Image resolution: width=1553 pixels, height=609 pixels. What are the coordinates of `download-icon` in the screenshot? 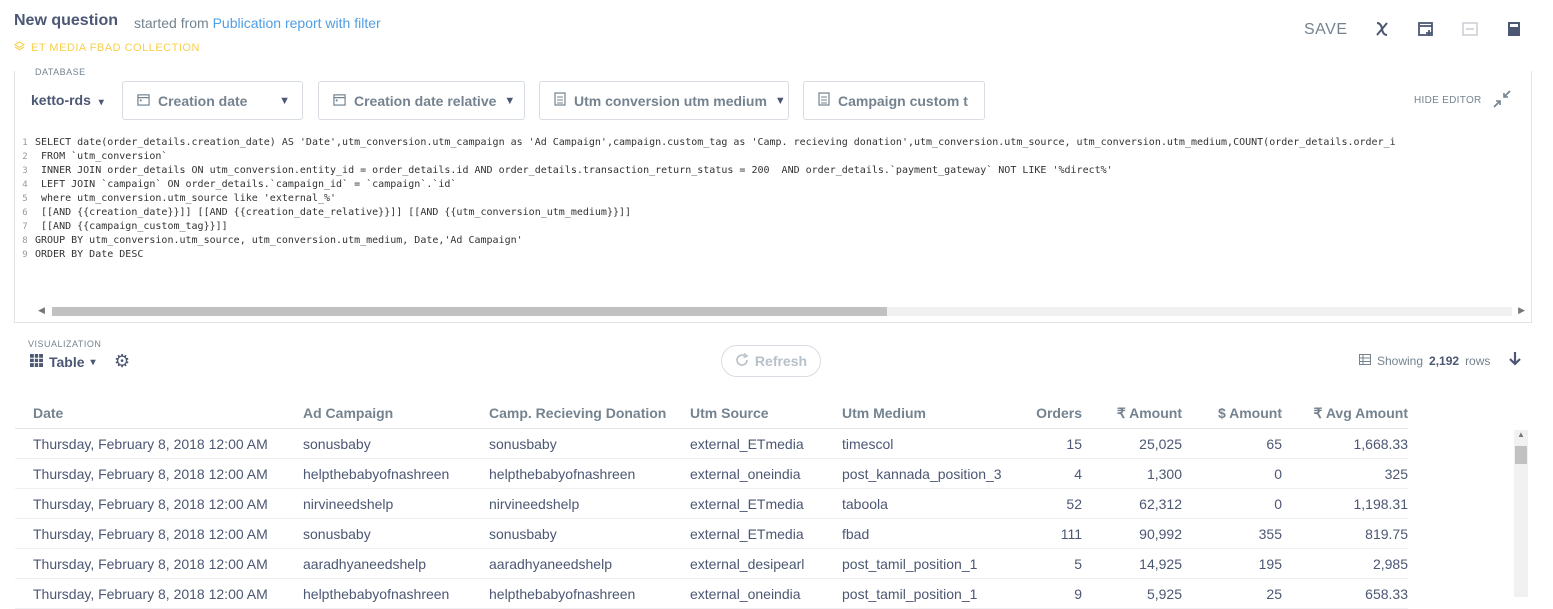 It's located at (1515, 361).